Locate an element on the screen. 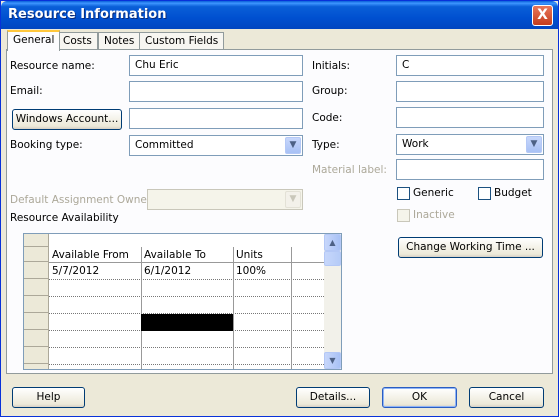 Image resolution: width=559 pixels, height=417 pixels. arrow-down-icon: ▼ is located at coordinates (332, 360).